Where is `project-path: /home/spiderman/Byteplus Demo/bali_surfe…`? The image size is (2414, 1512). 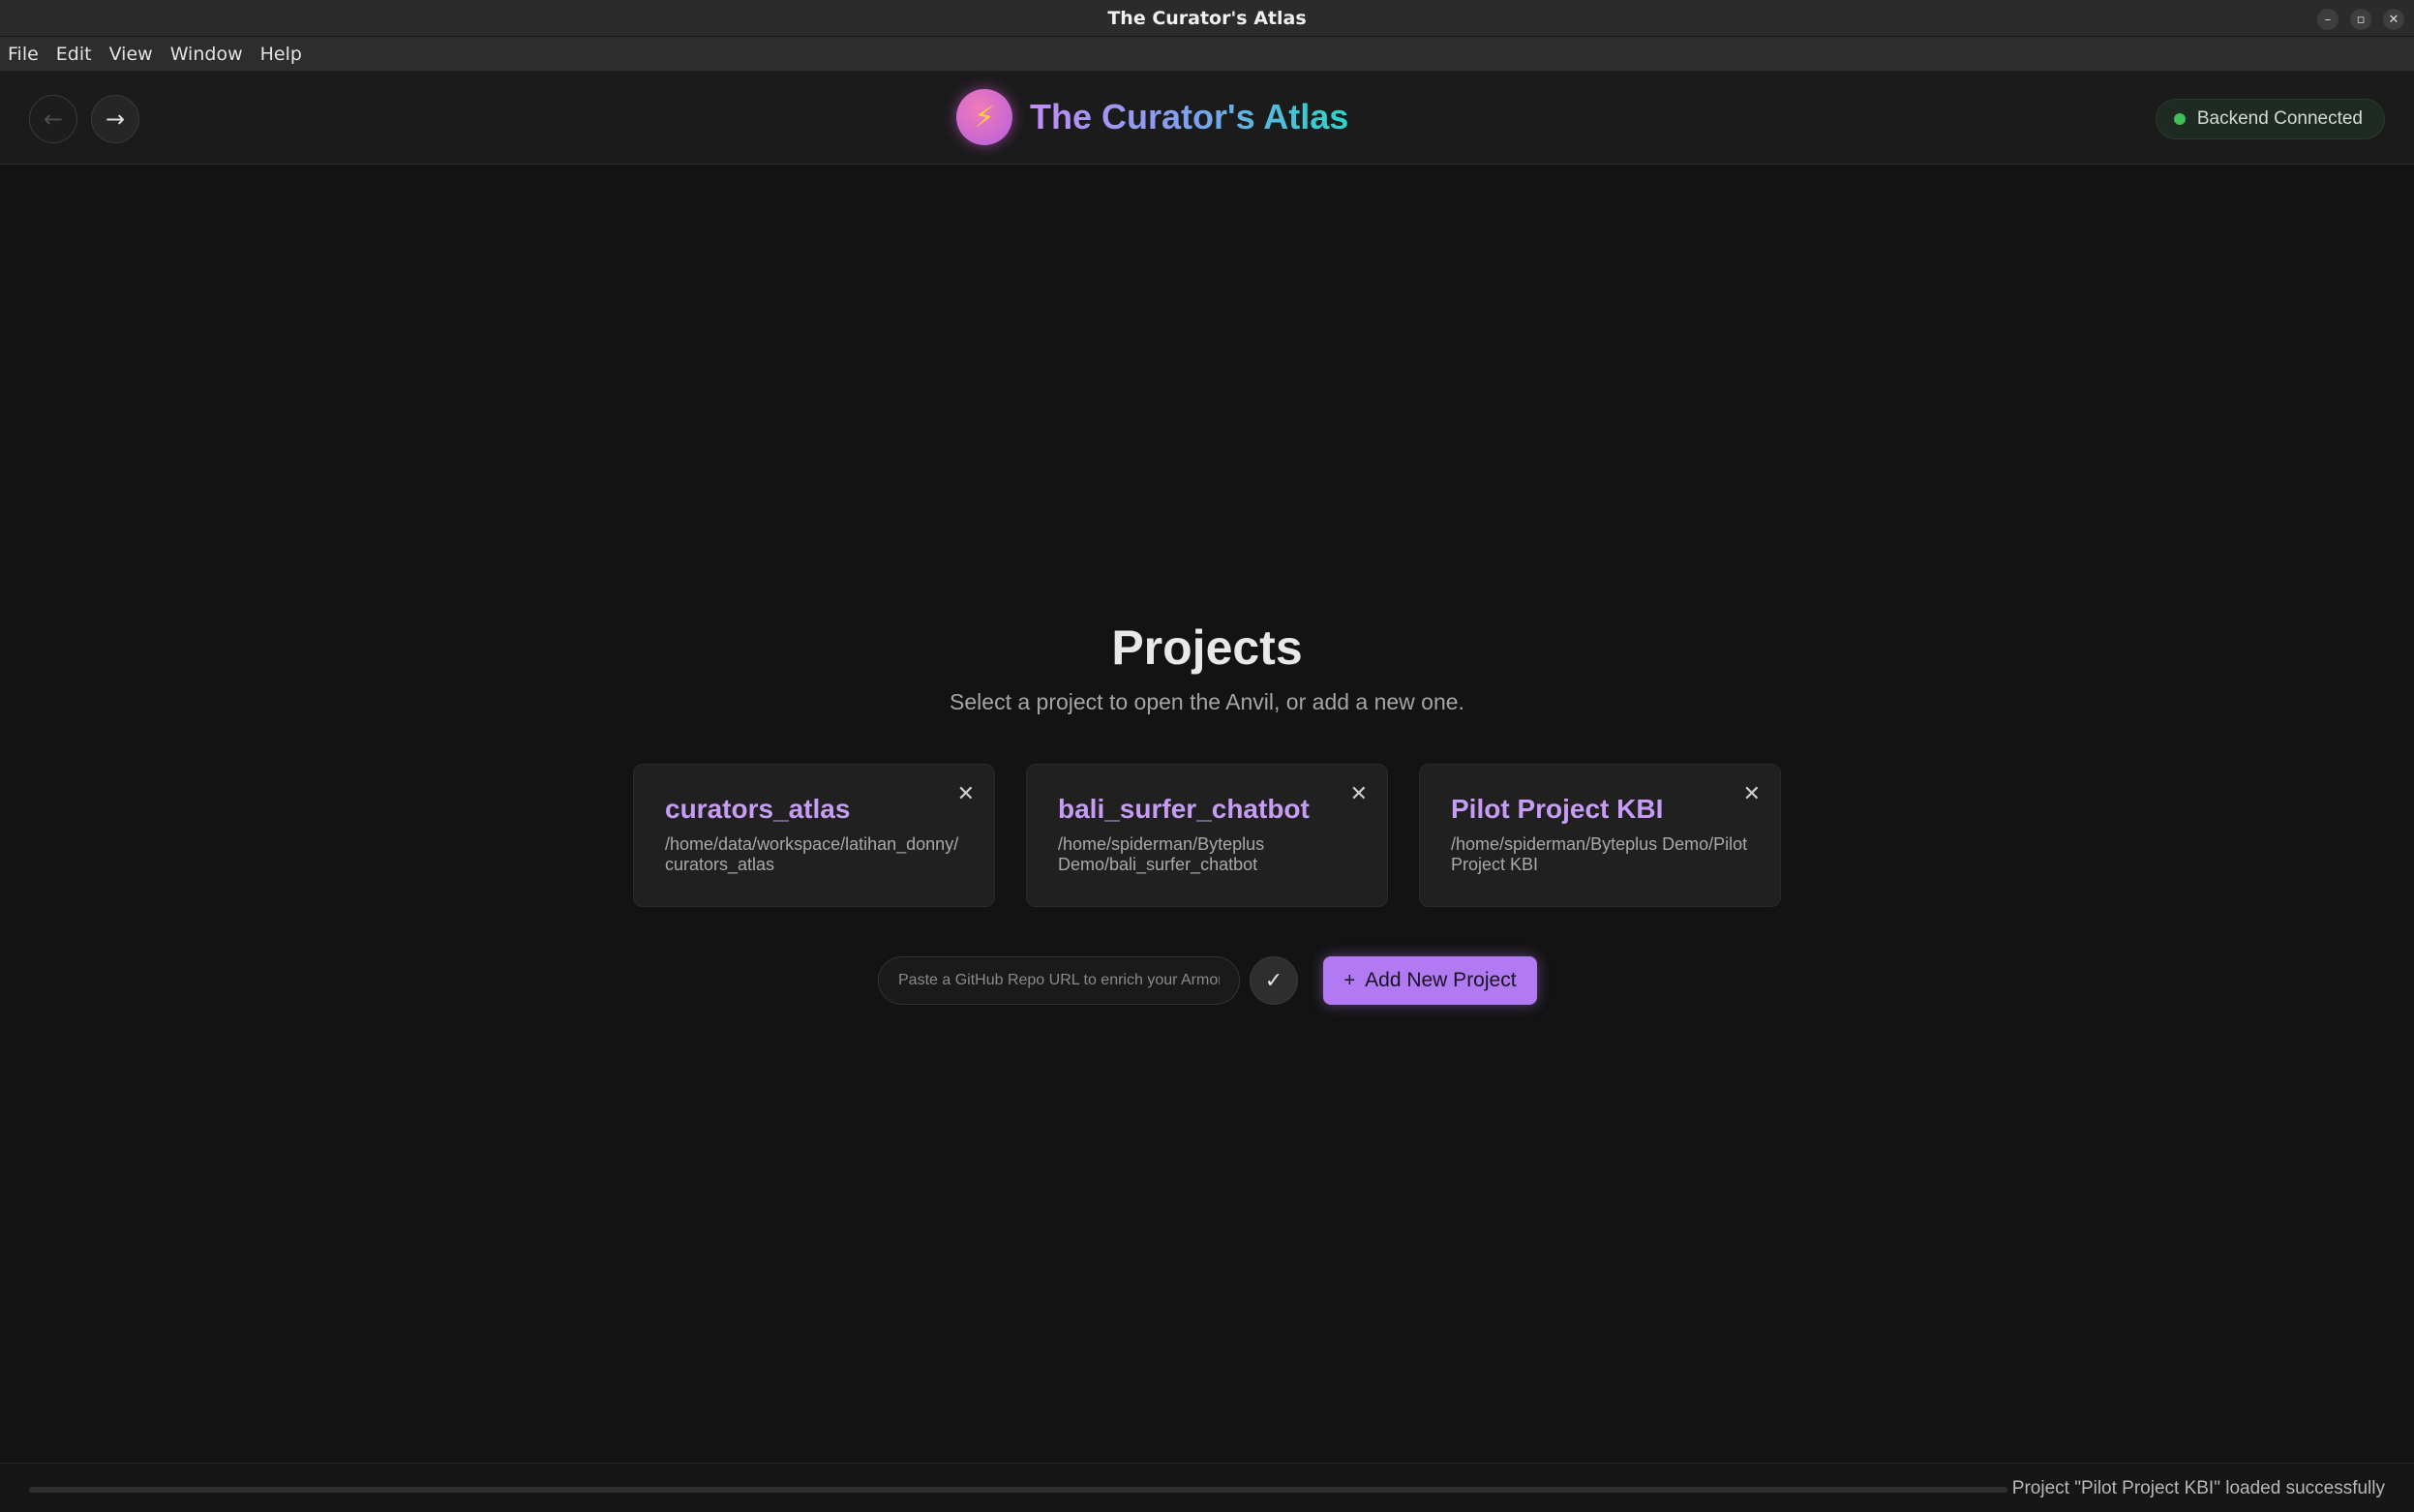
project-path: /home/spiderman/Byteplus Demo/bali_surfe… is located at coordinates (1161, 854).